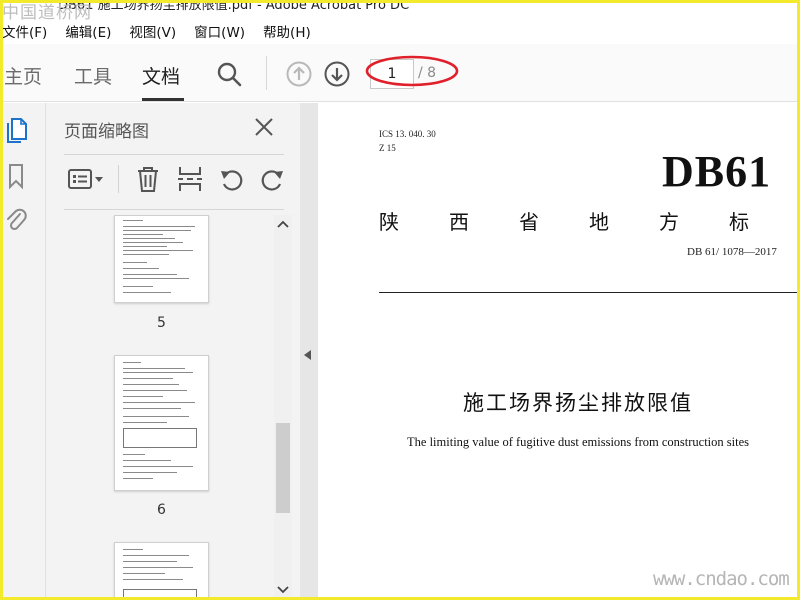  Describe the element at coordinates (229, 74) in the screenshot. I see `search-icon` at that location.